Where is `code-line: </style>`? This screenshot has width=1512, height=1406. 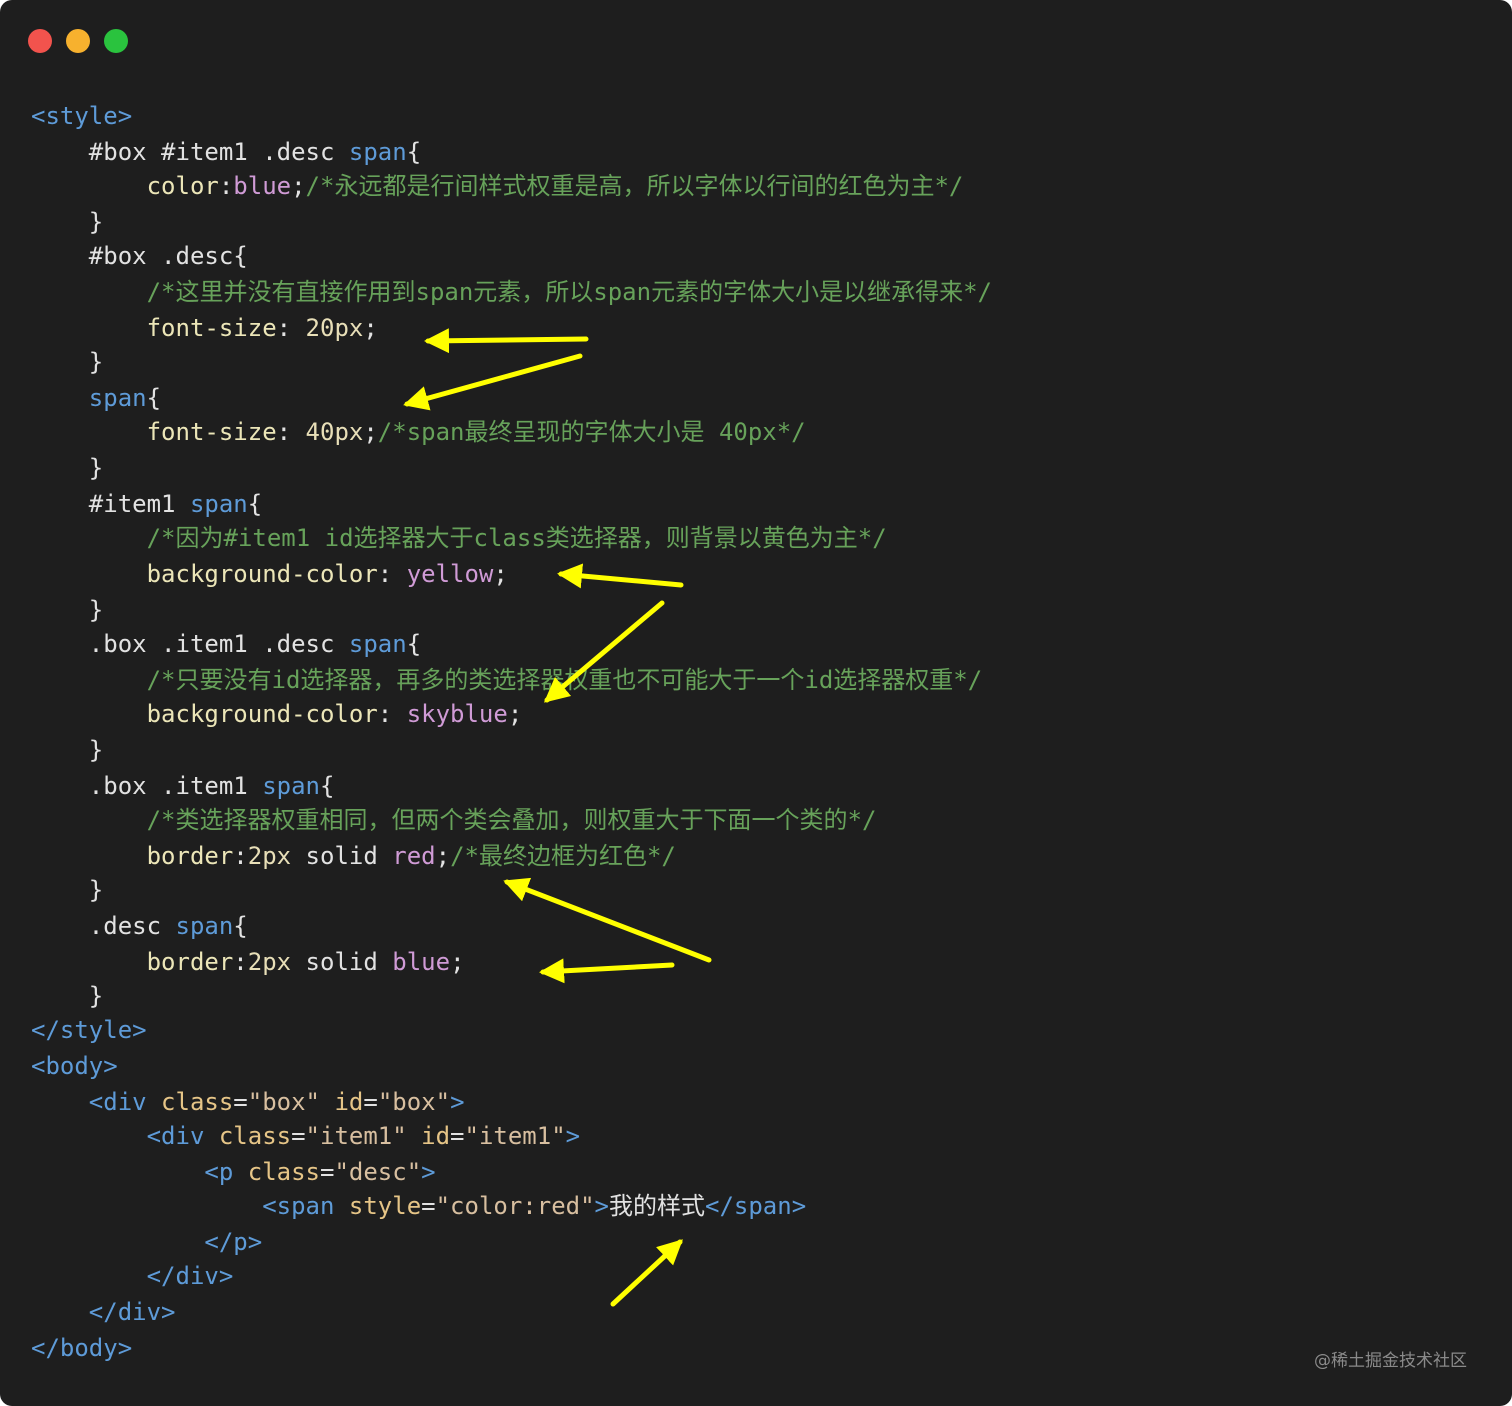
code-line: </style> is located at coordinates (89, 1030).